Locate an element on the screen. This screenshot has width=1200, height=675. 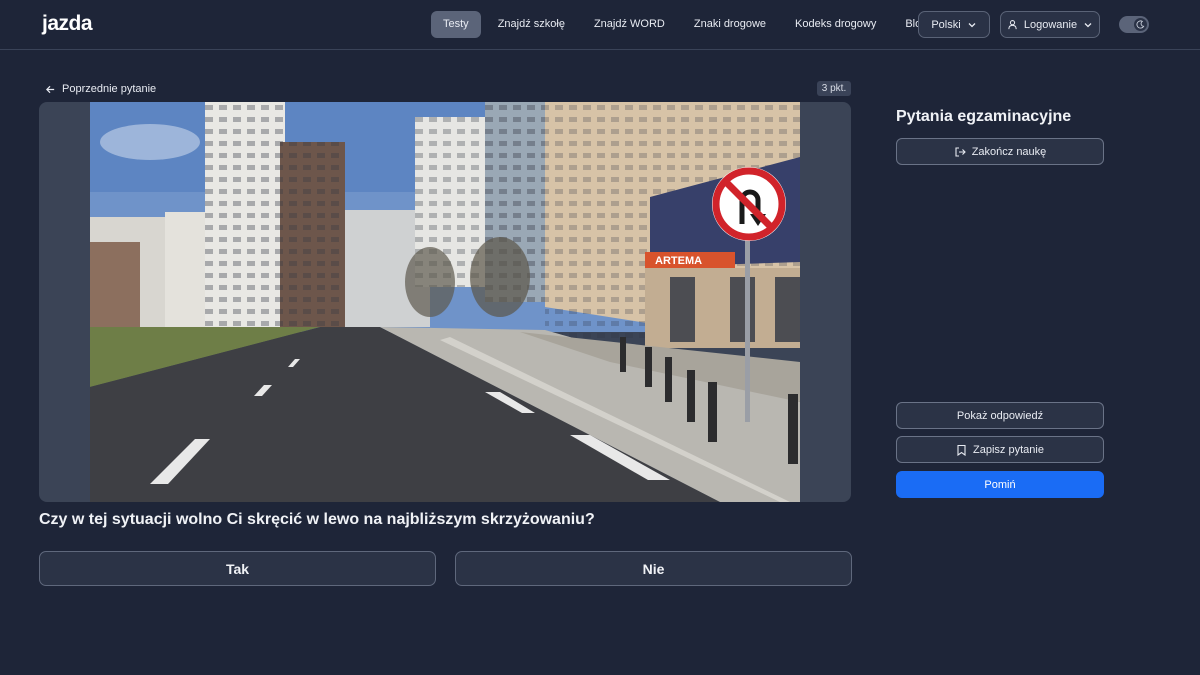
answer-yes-button: Tak is located at coordinates (237, 568).